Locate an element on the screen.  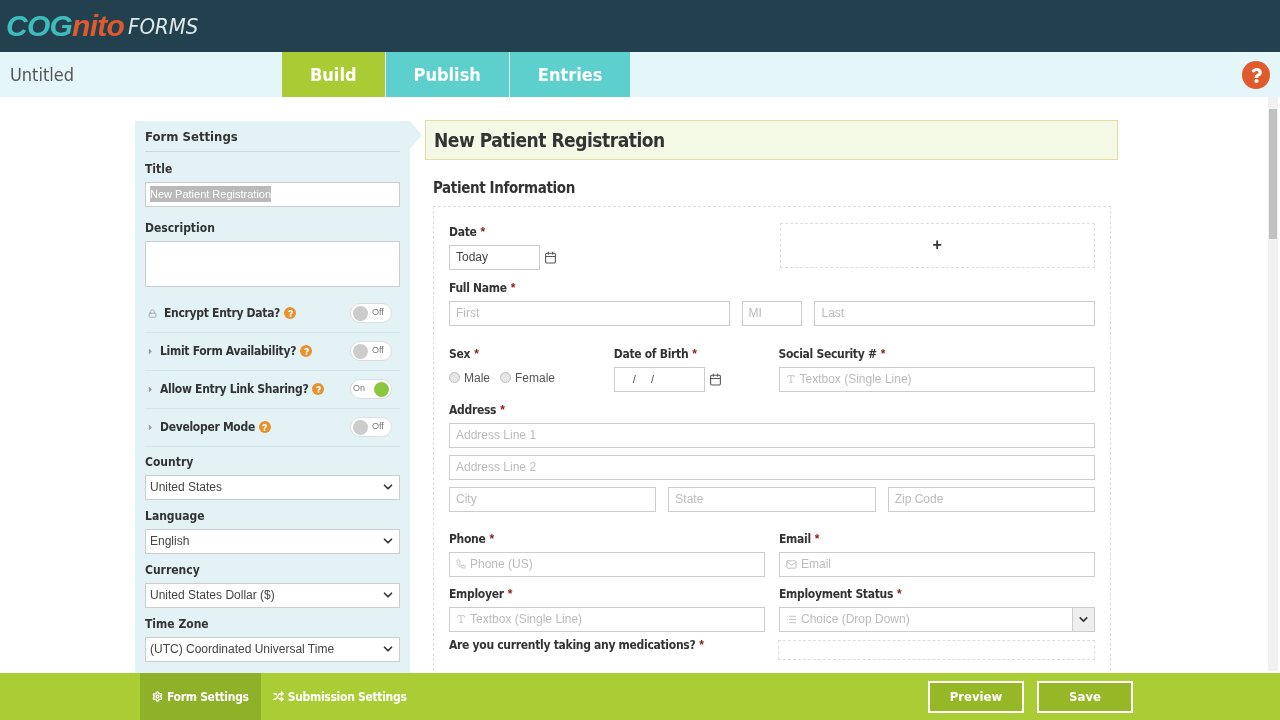
toggle-switch: On is located at coordinates (371, 389).